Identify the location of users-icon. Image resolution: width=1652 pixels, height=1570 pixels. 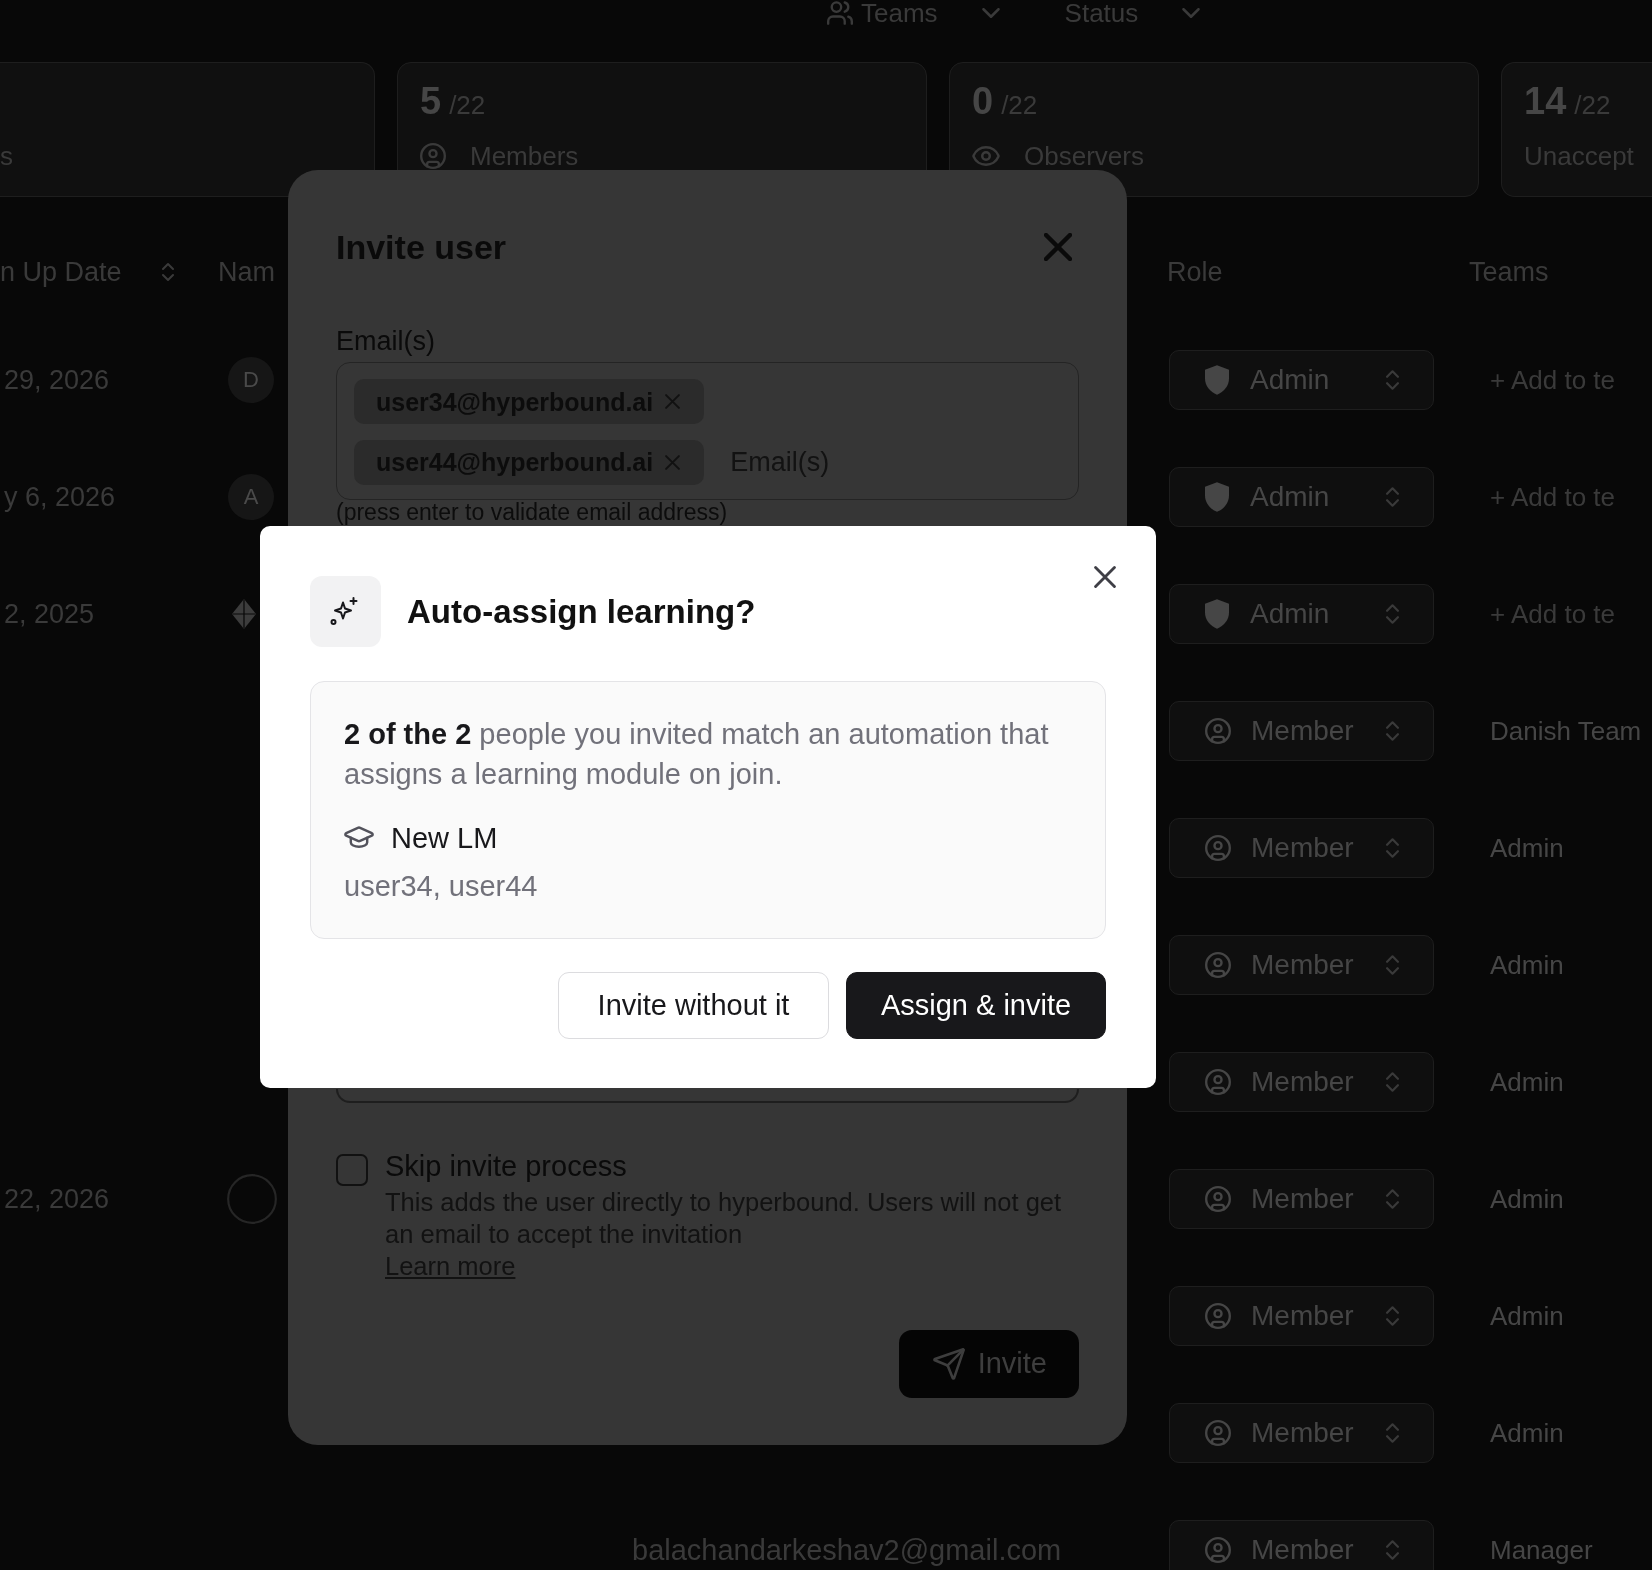
(840, 13).